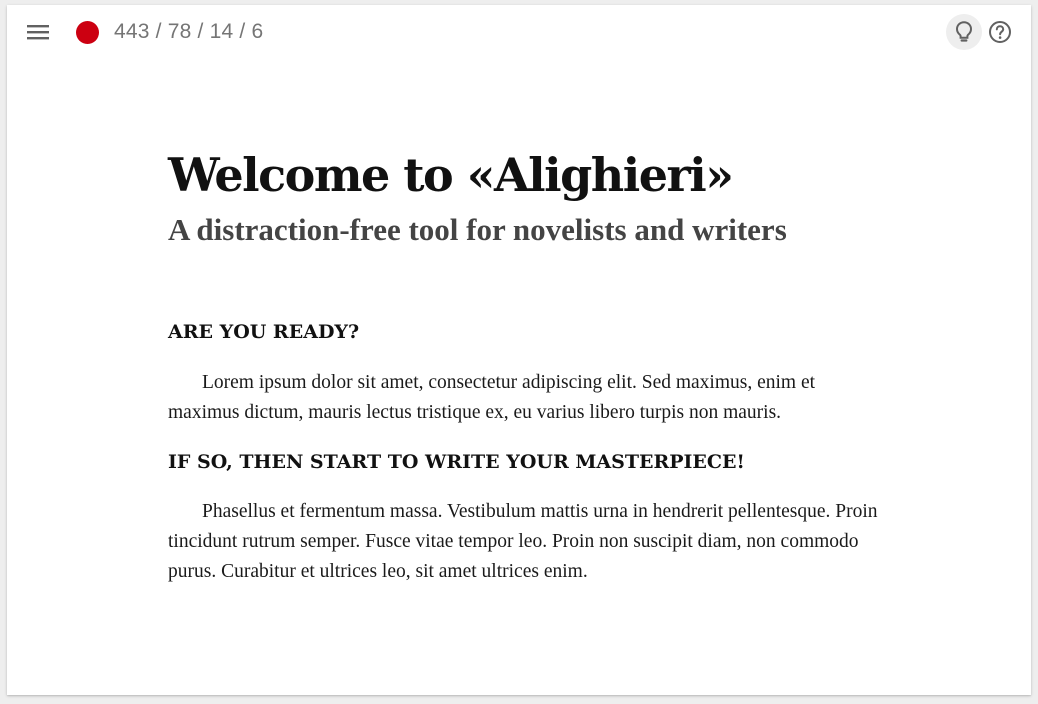 The height and width of the screenshot is (704, 1038). I want to click on hamburger-menu-icon, so click(38, 32).